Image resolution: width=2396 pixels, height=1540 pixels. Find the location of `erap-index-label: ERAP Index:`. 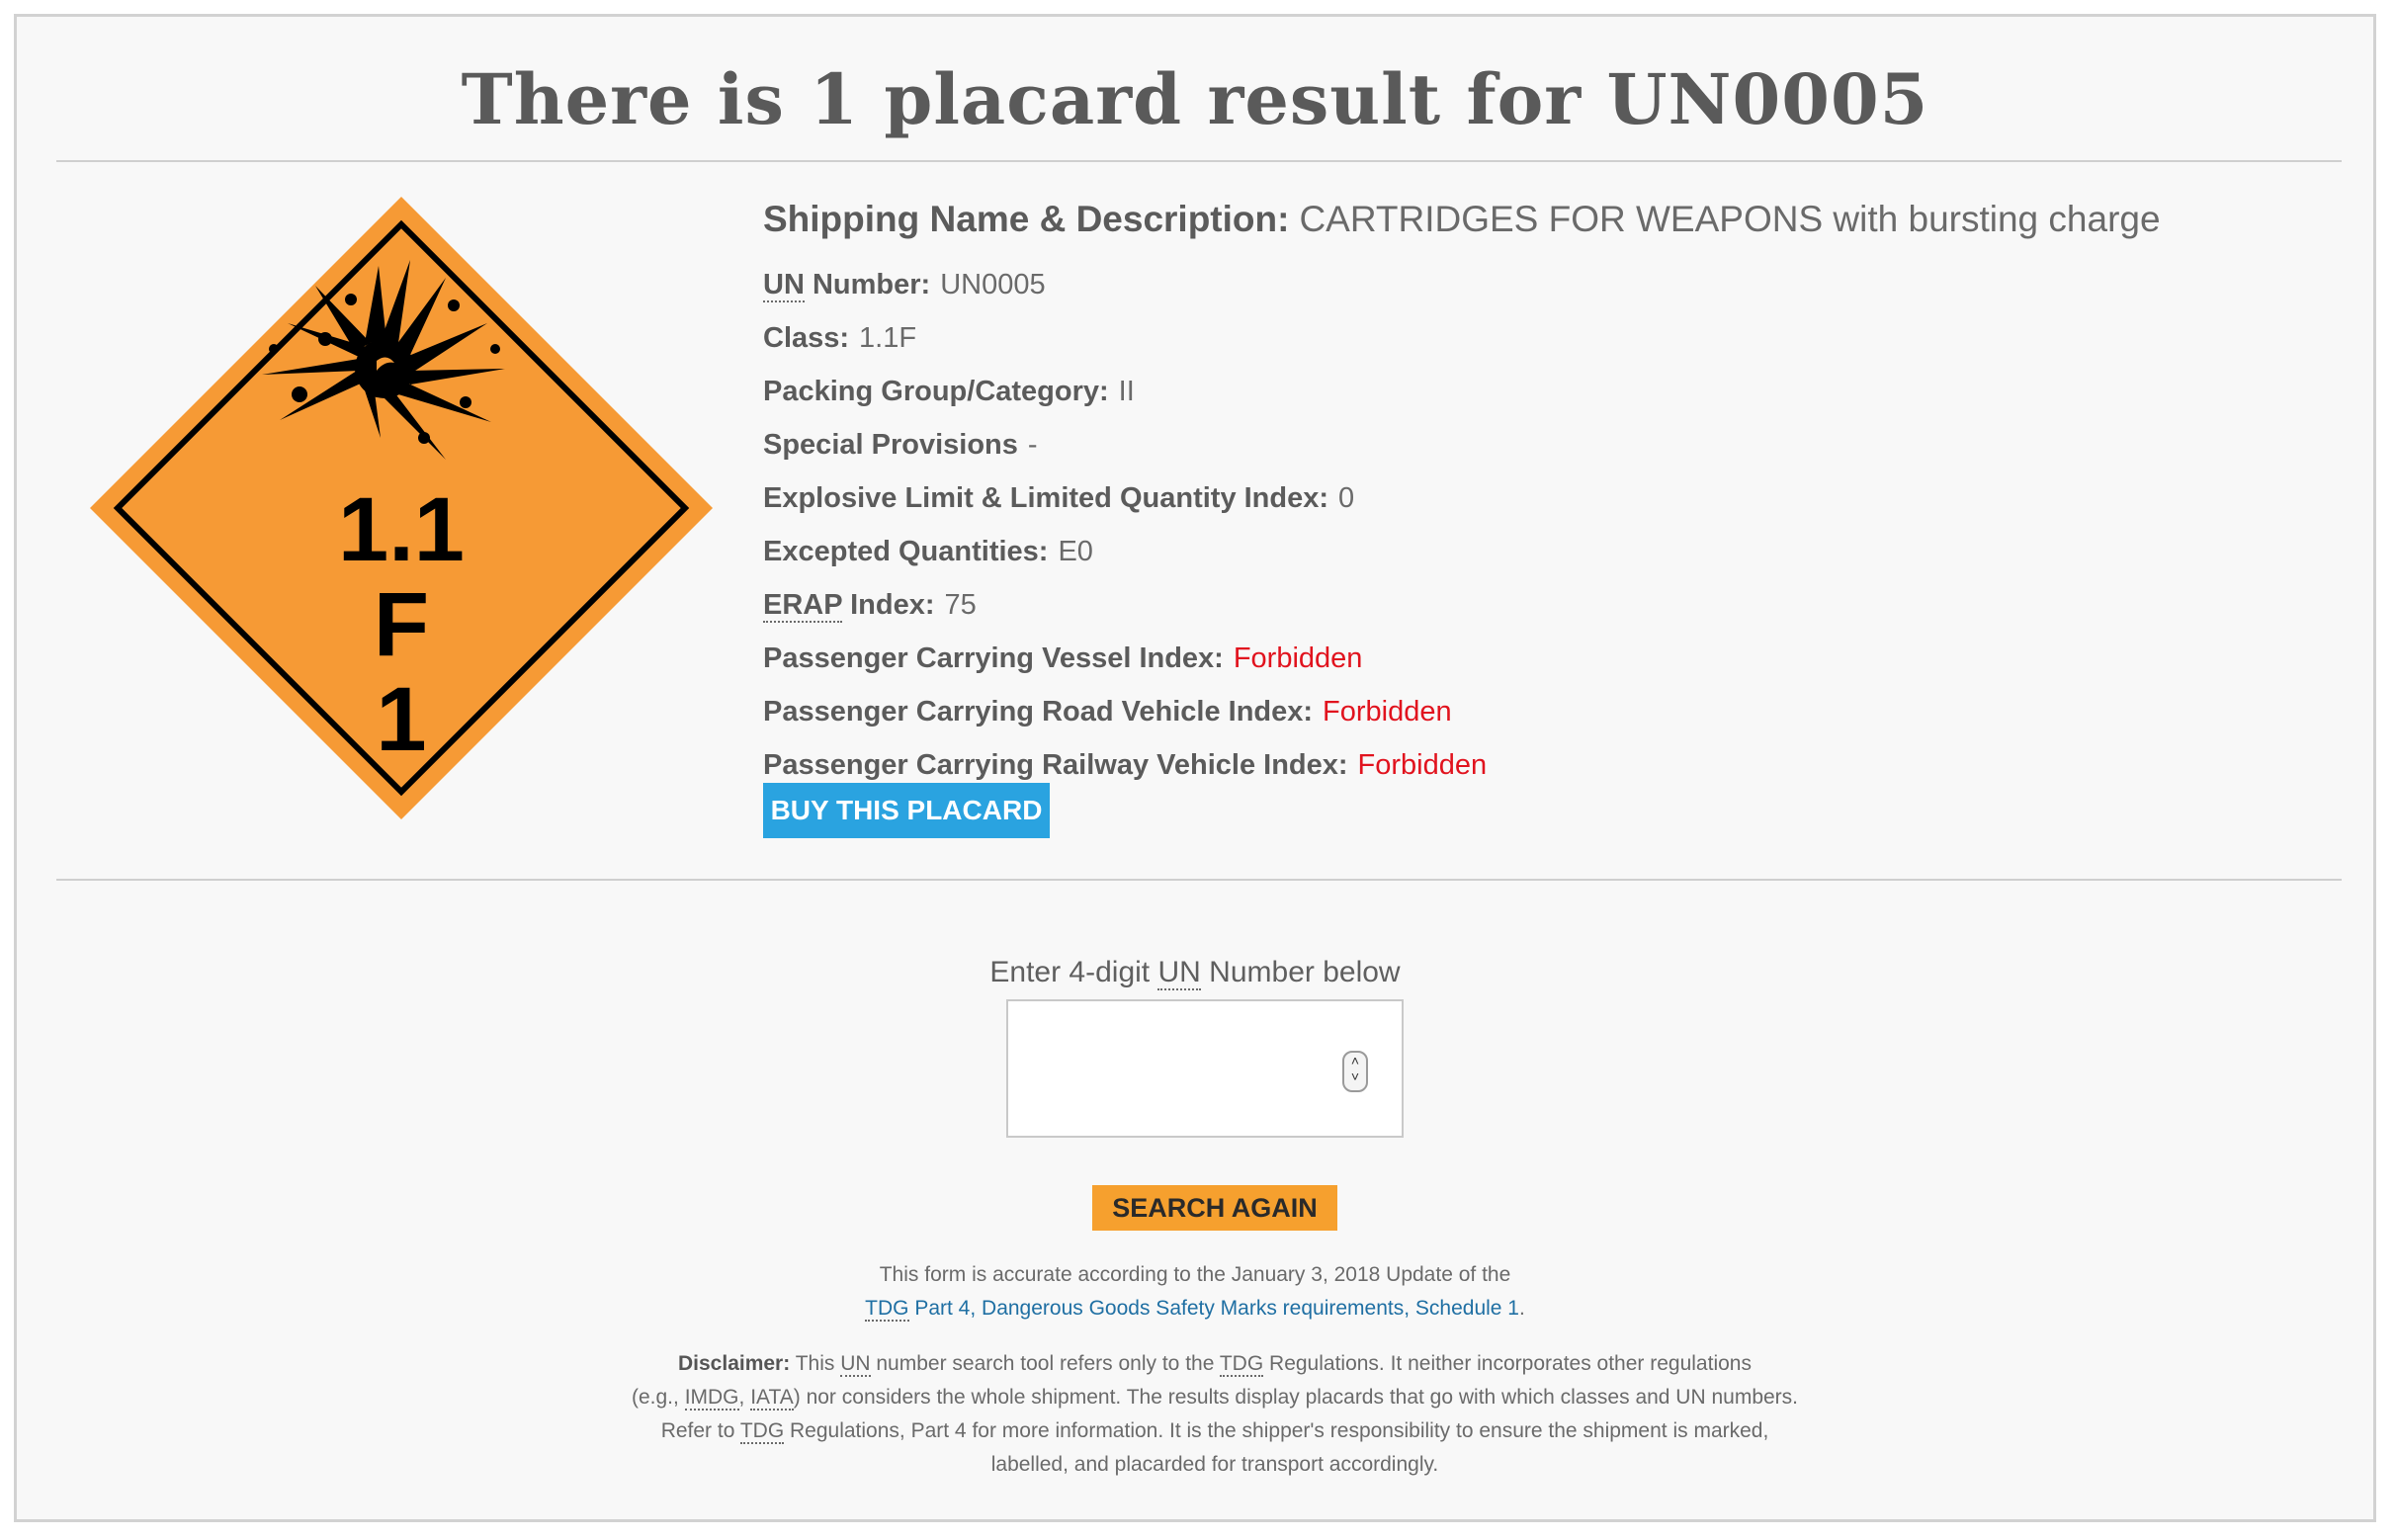

erap-index-label: ERAP Index: is located at coordinates (849, 606).